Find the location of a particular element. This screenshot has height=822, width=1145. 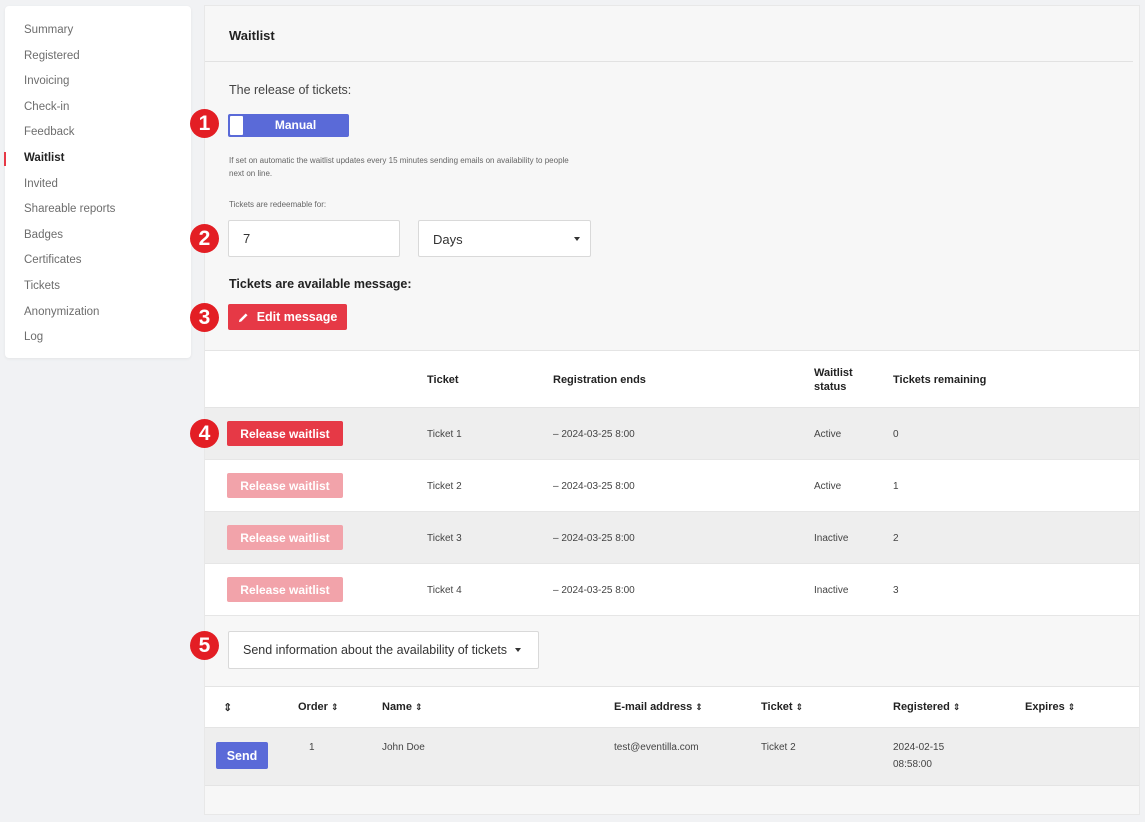

panel-header: Waitlist is located at coordinates (669, 34).